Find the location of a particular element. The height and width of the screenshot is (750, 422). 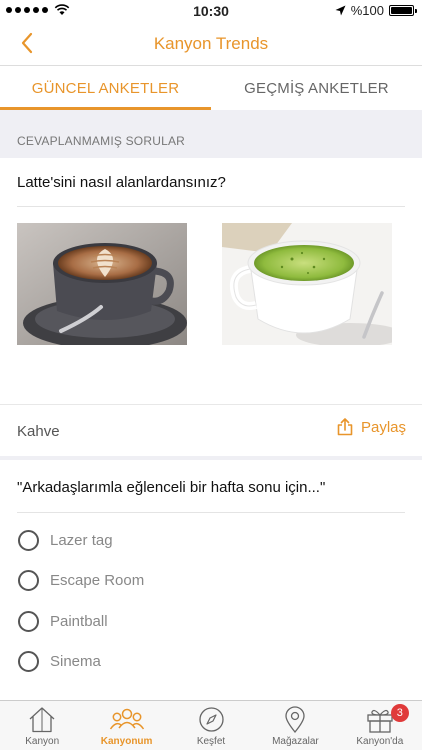

poll-footer: Kahve Paylaş is located at coordinates (211, 430).